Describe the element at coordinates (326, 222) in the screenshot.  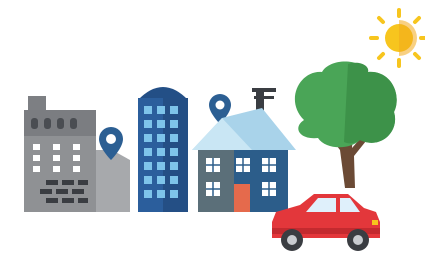
I see `car` at that location.